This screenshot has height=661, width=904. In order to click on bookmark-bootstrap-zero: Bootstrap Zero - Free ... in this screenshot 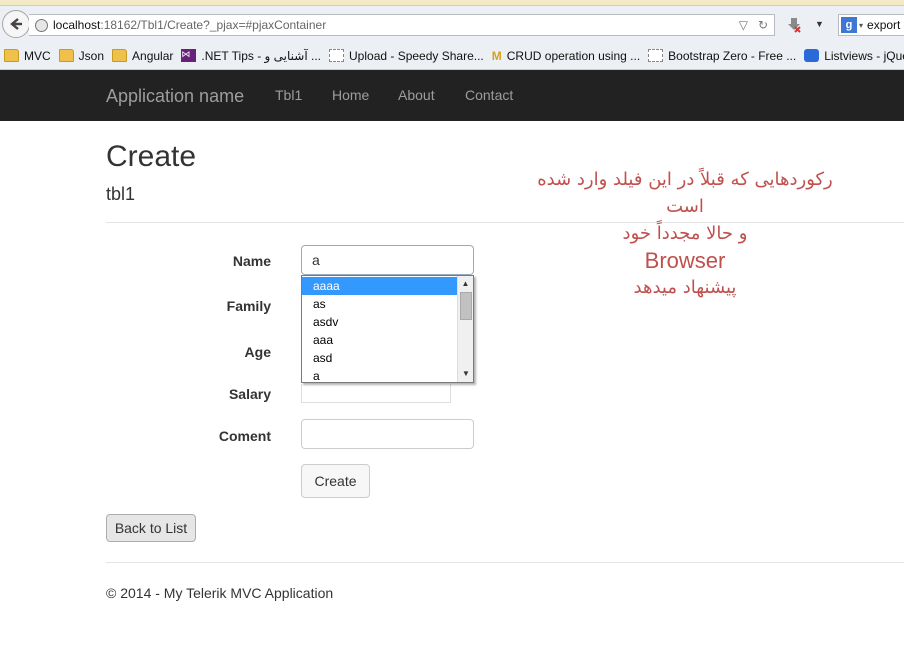, I will do `click(722, 56)`.